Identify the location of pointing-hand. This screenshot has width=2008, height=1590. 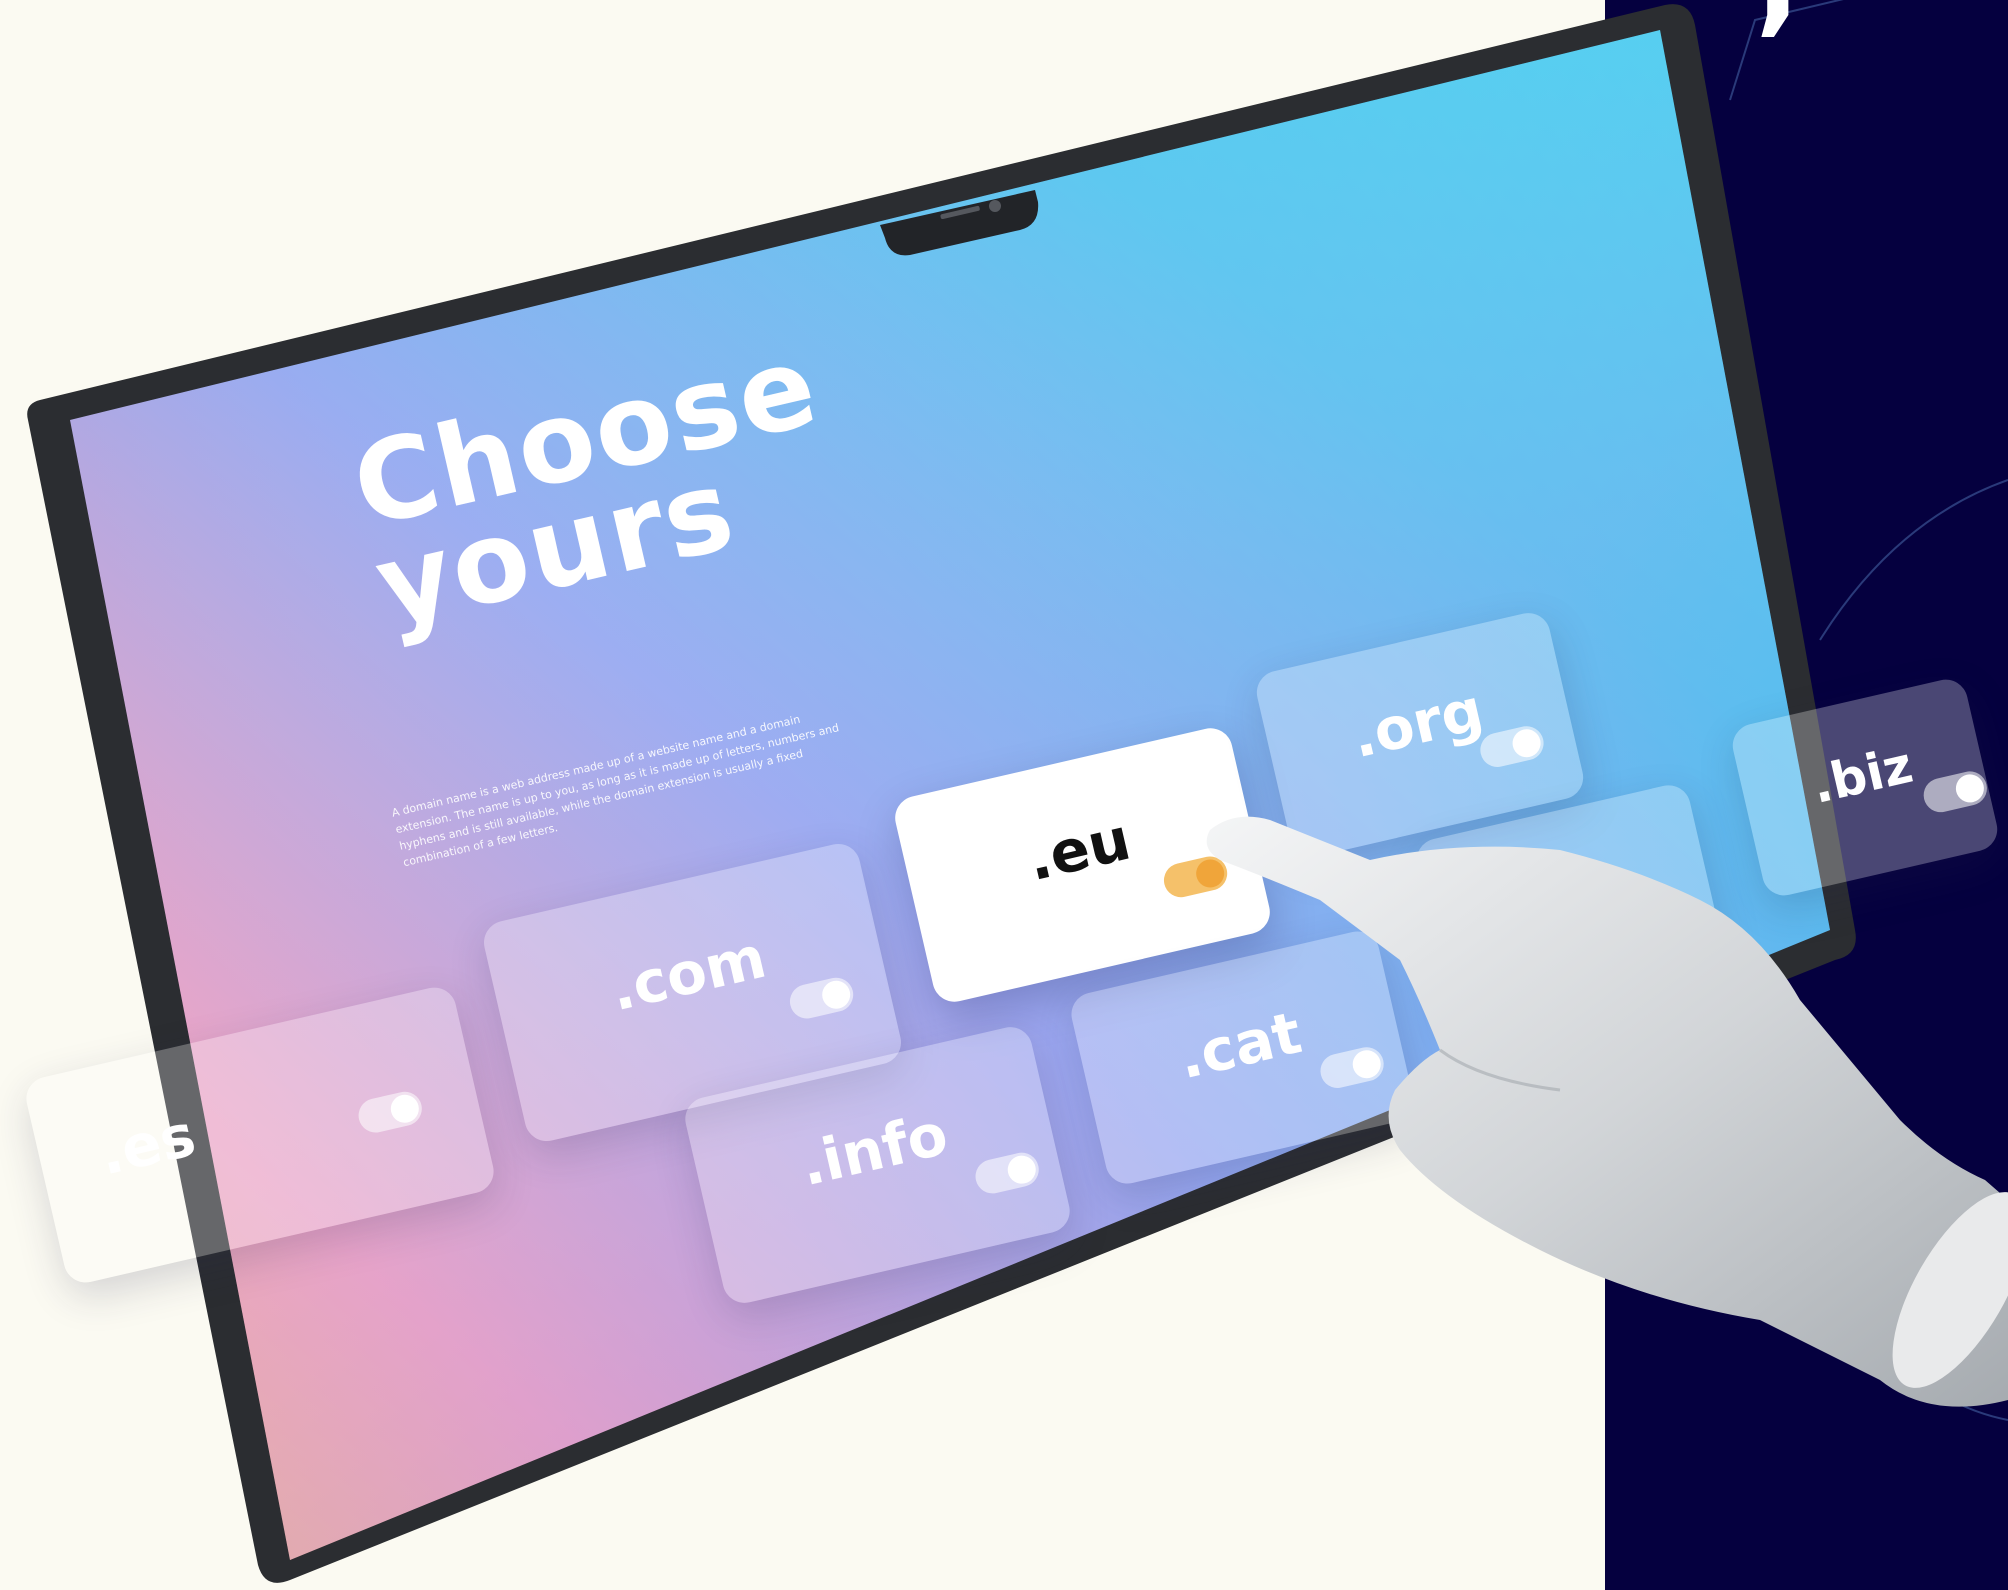
(1607, 1111).